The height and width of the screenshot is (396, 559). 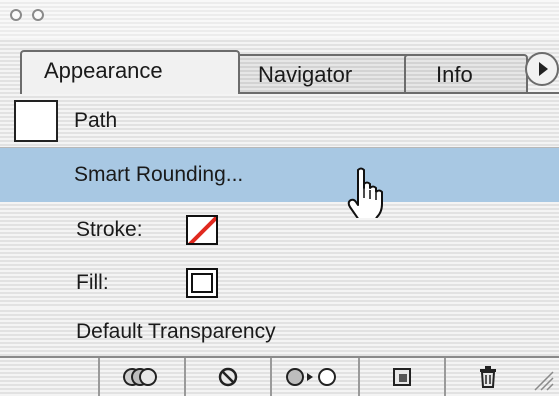 What do you see at coordinates (279, 230) in the screenshot?
I see `appearance-item-stroke: Stroke:` at bounding box center [279, 230].